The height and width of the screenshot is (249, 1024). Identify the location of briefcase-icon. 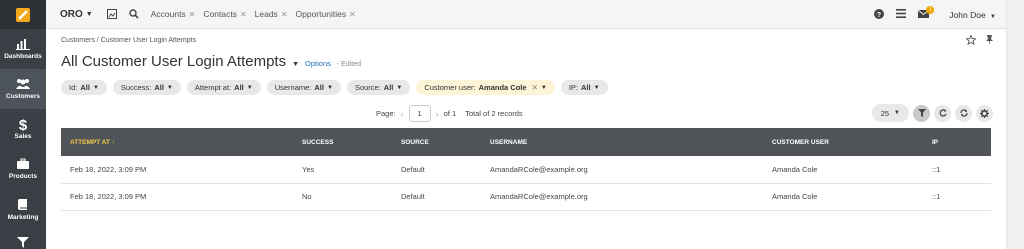
(23, 163).